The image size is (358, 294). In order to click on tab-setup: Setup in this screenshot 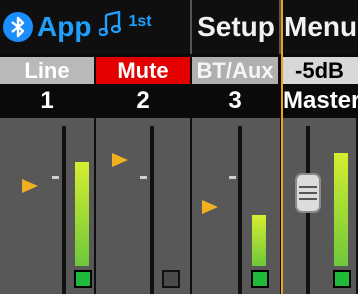, I will do `click(236, 27)`.